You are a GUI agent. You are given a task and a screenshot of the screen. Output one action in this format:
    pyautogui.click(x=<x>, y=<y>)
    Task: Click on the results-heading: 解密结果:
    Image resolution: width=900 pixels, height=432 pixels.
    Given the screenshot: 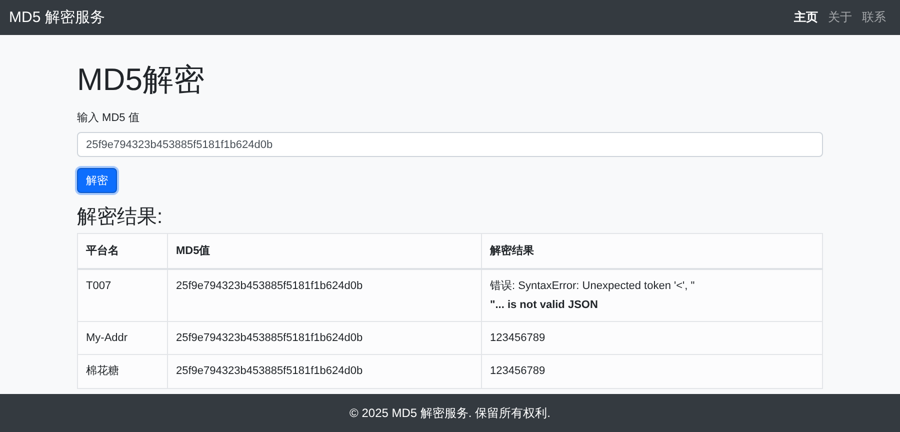 What is the action you would take?
    pyautogui.click(x=120, y=217)
    